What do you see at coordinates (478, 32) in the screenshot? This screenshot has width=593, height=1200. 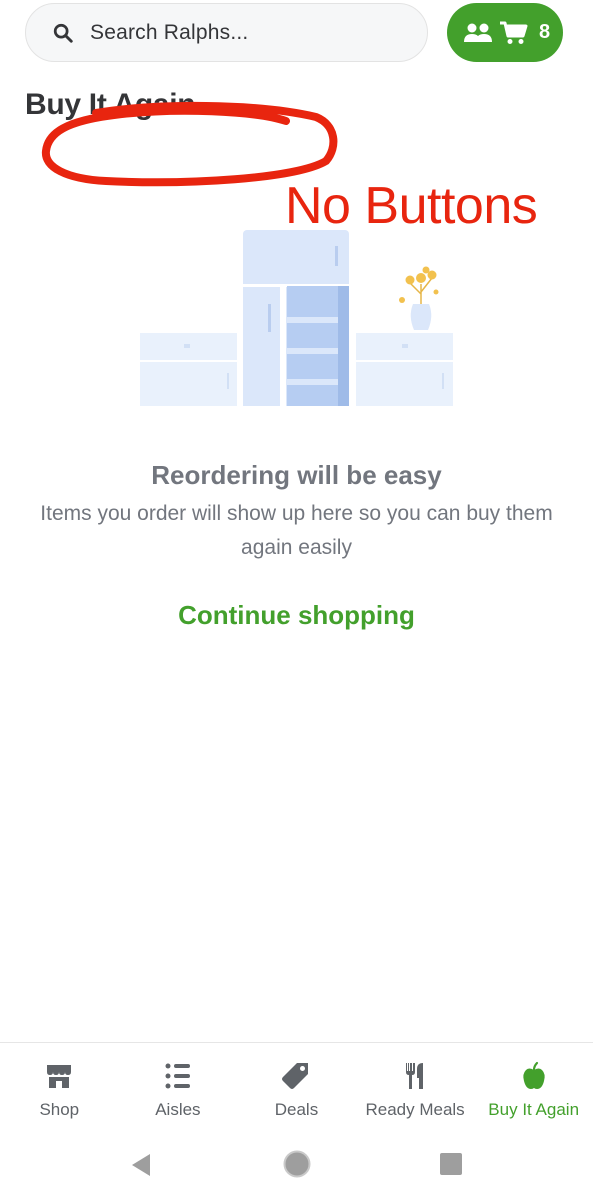 I see `group-icon` at bounding box center [478, 32].